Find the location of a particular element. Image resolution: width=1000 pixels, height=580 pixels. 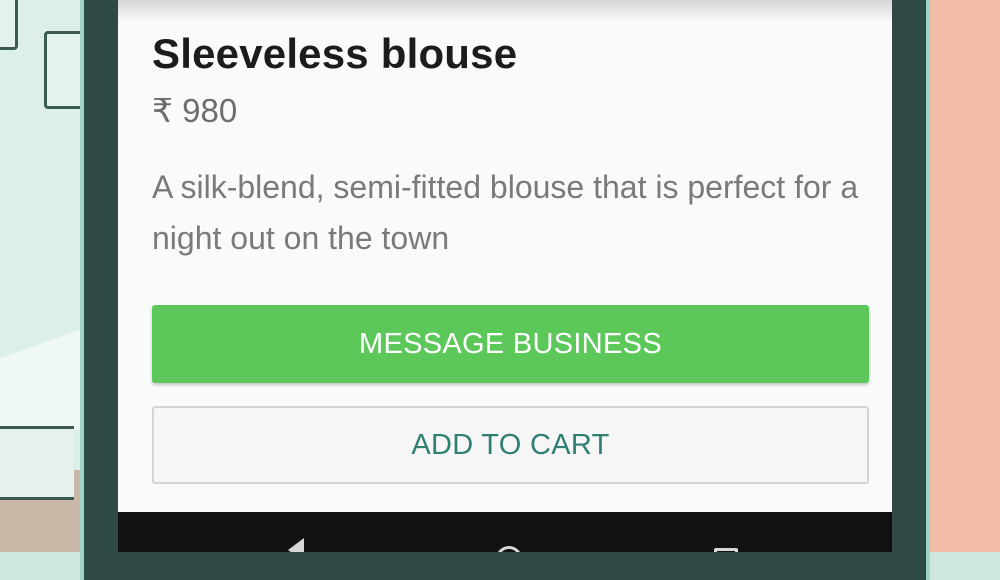

message-business-button: MESSAGE BUSINESS is located at coordinates (510, 344).